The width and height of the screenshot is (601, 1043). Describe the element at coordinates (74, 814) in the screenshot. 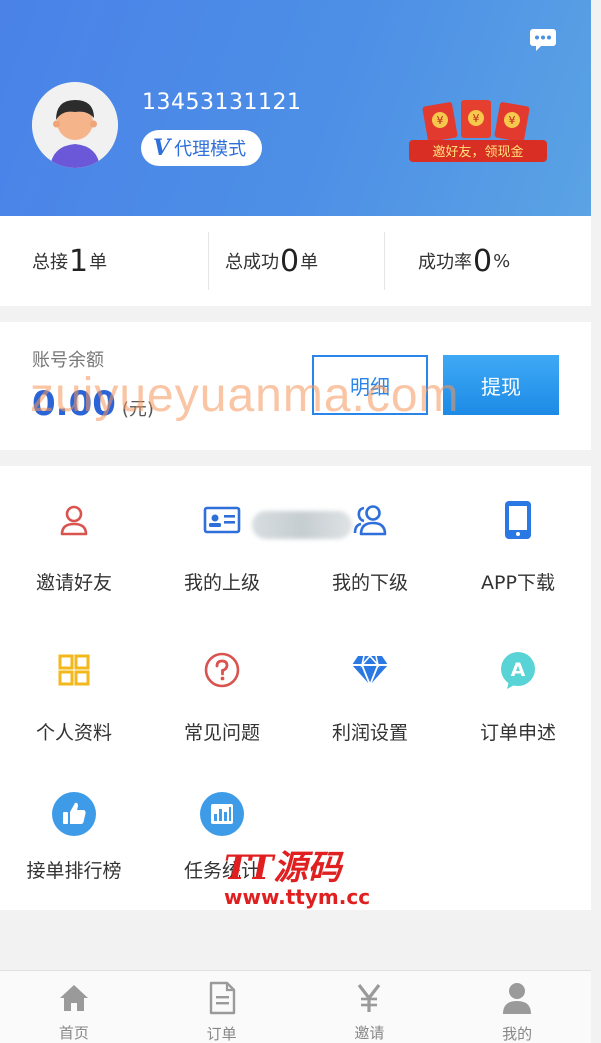

I see `thumbs-up-icon` at that location.